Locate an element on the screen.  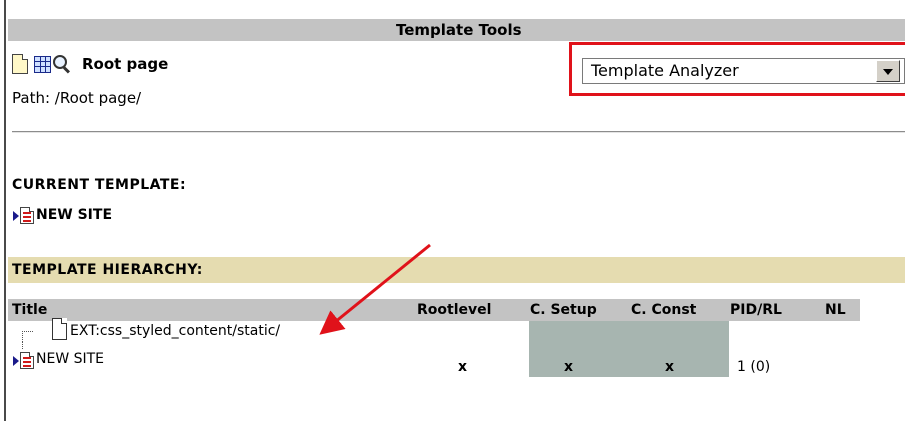
constant-cells is located at coordinates (629, 349).